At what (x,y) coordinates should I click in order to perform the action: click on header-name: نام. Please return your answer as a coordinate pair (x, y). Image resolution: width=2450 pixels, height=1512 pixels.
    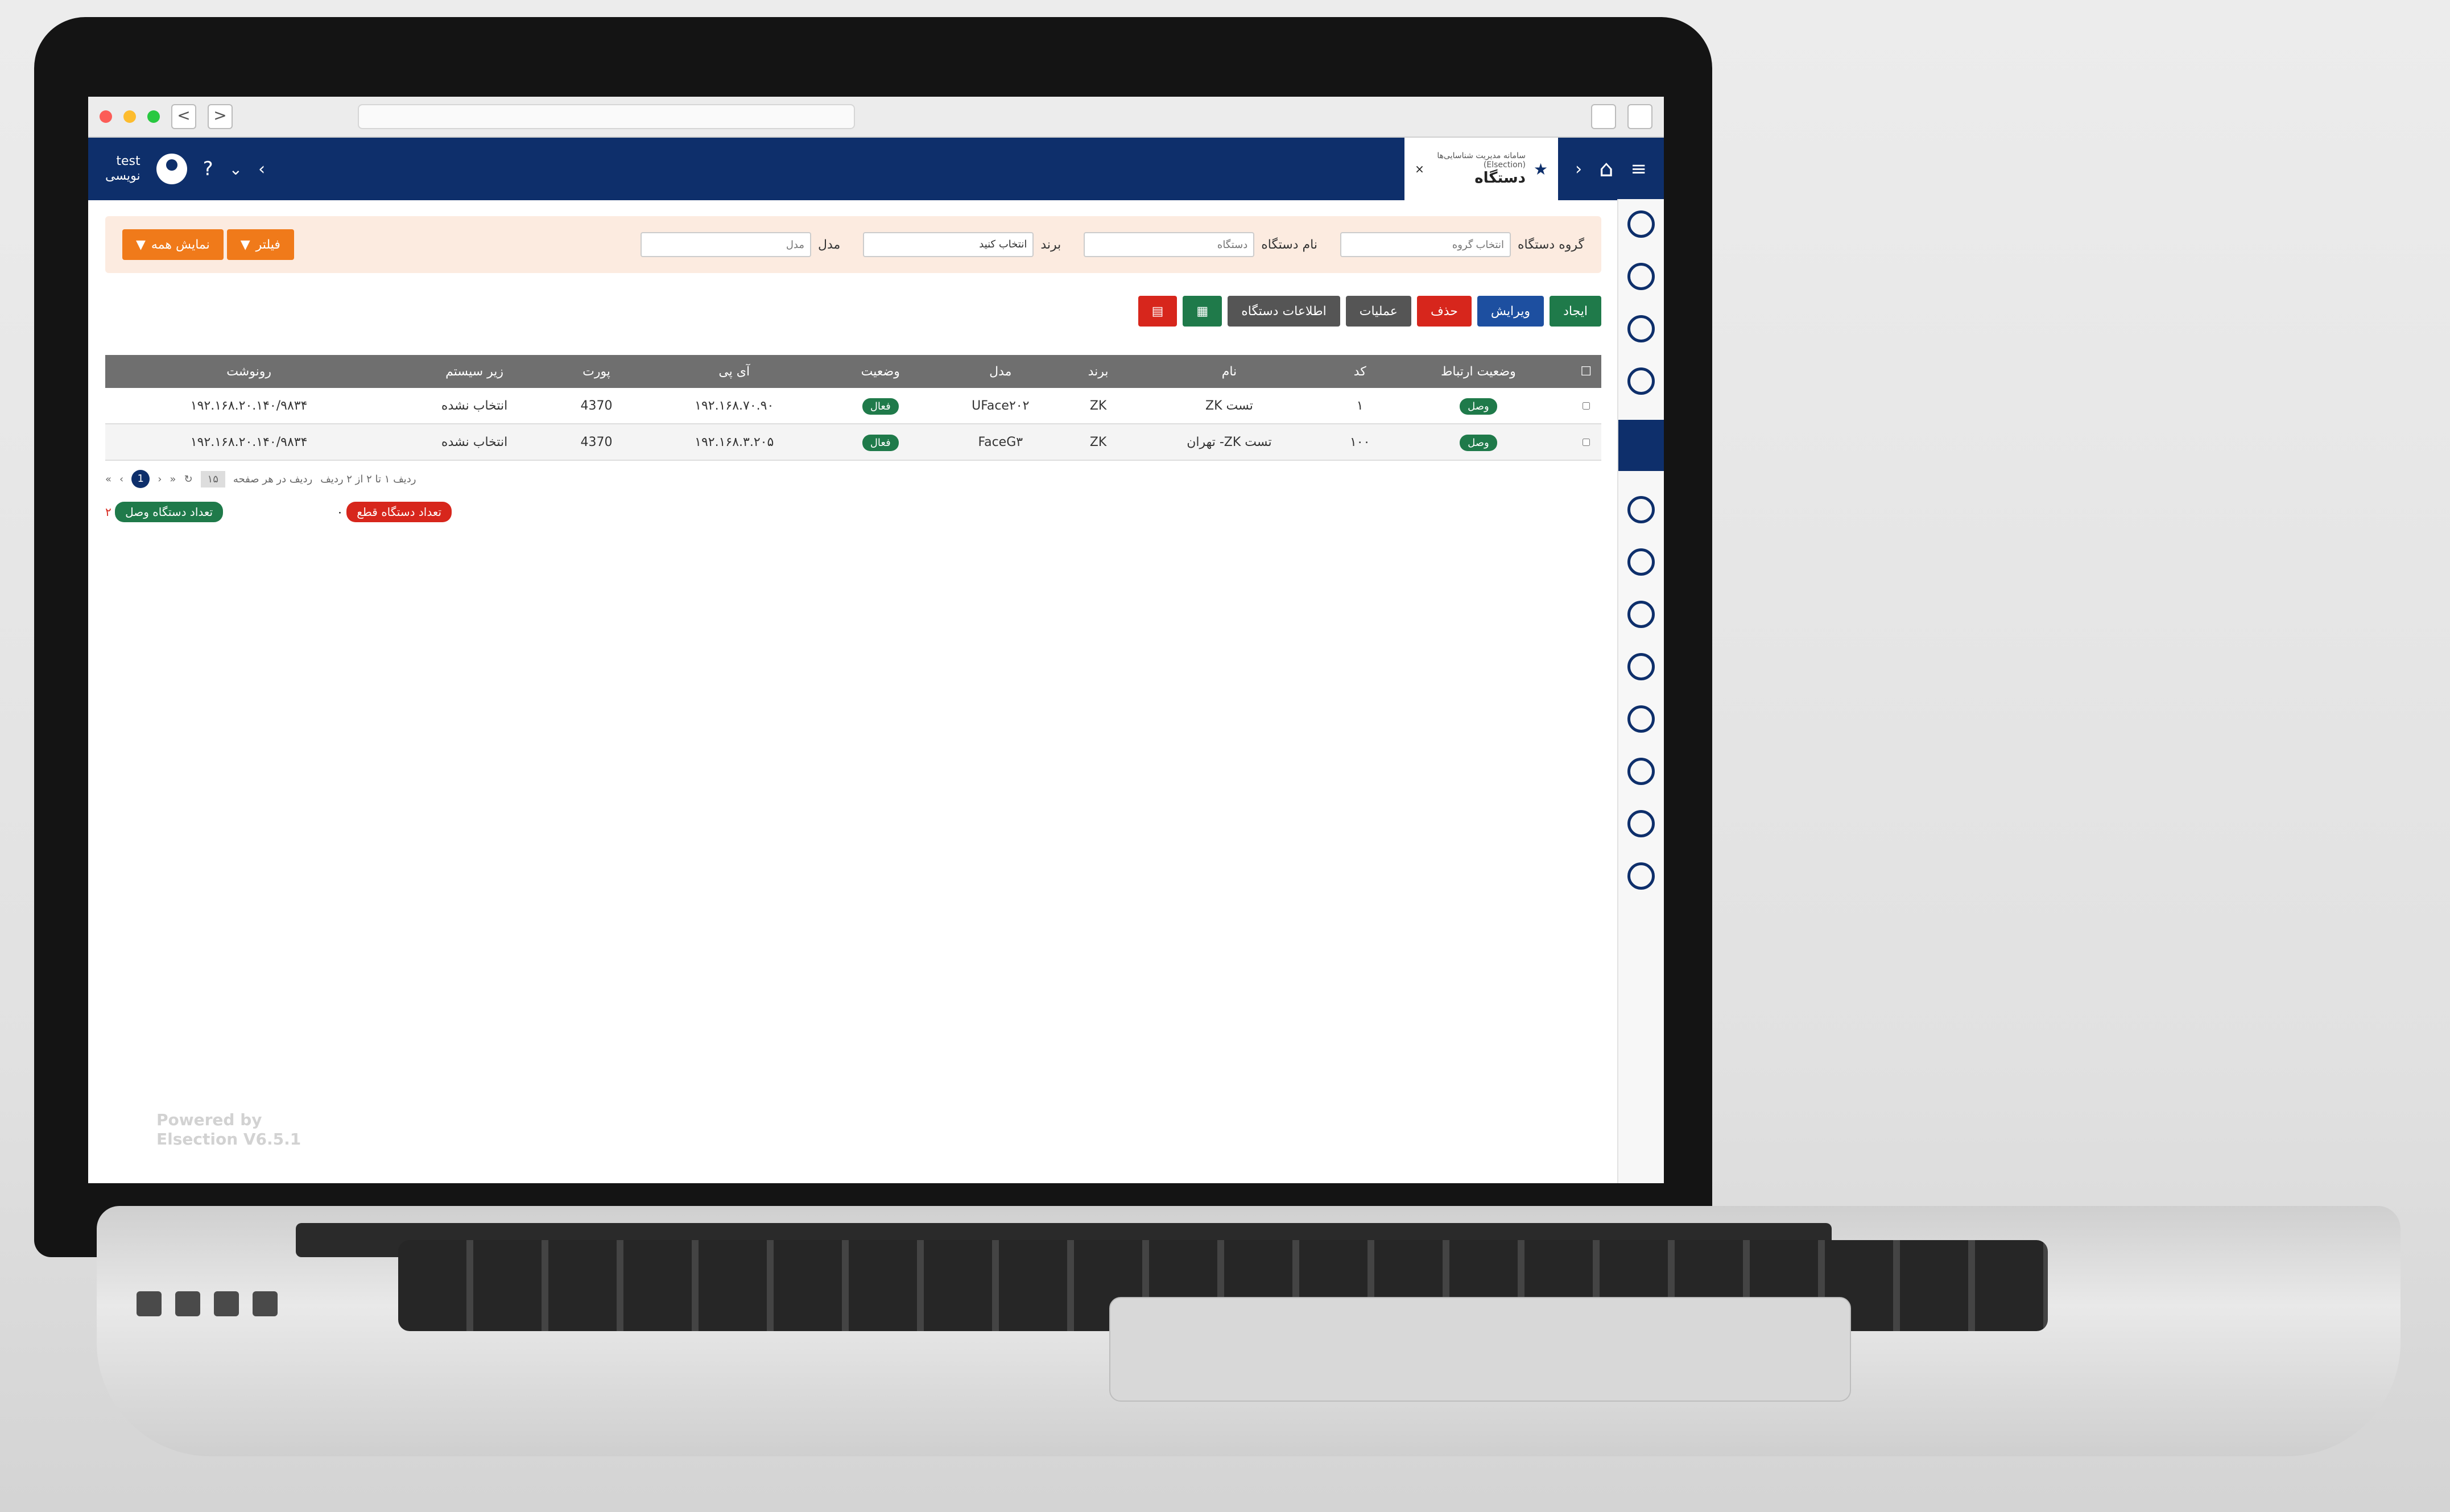
    Looking at the image, I should click on (1229, 371).